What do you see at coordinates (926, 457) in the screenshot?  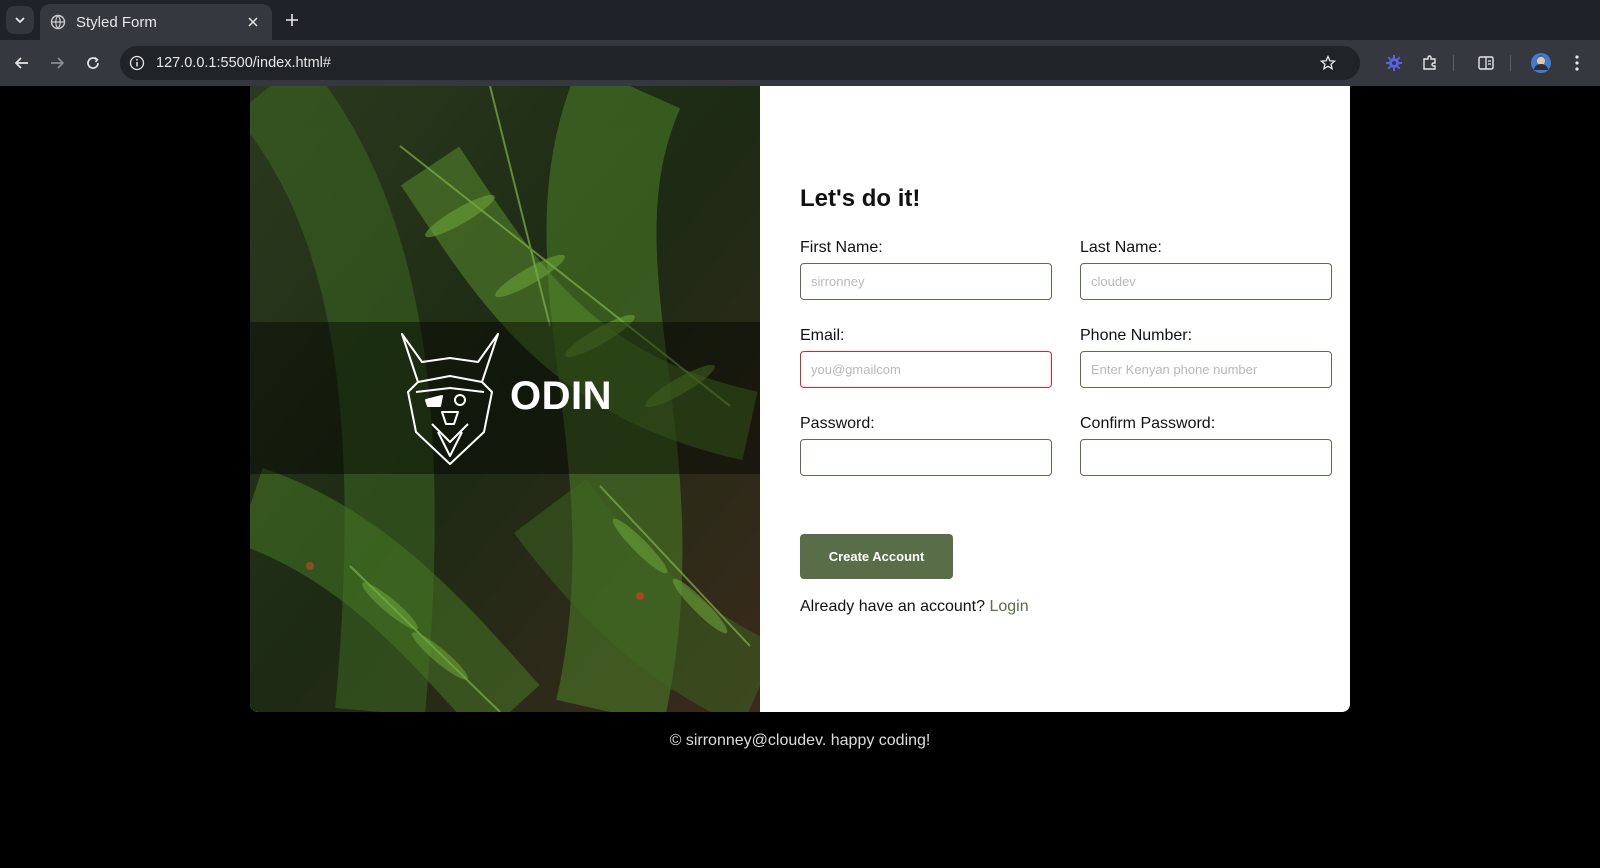 I see `password-input` at bounding box center [926, 457].